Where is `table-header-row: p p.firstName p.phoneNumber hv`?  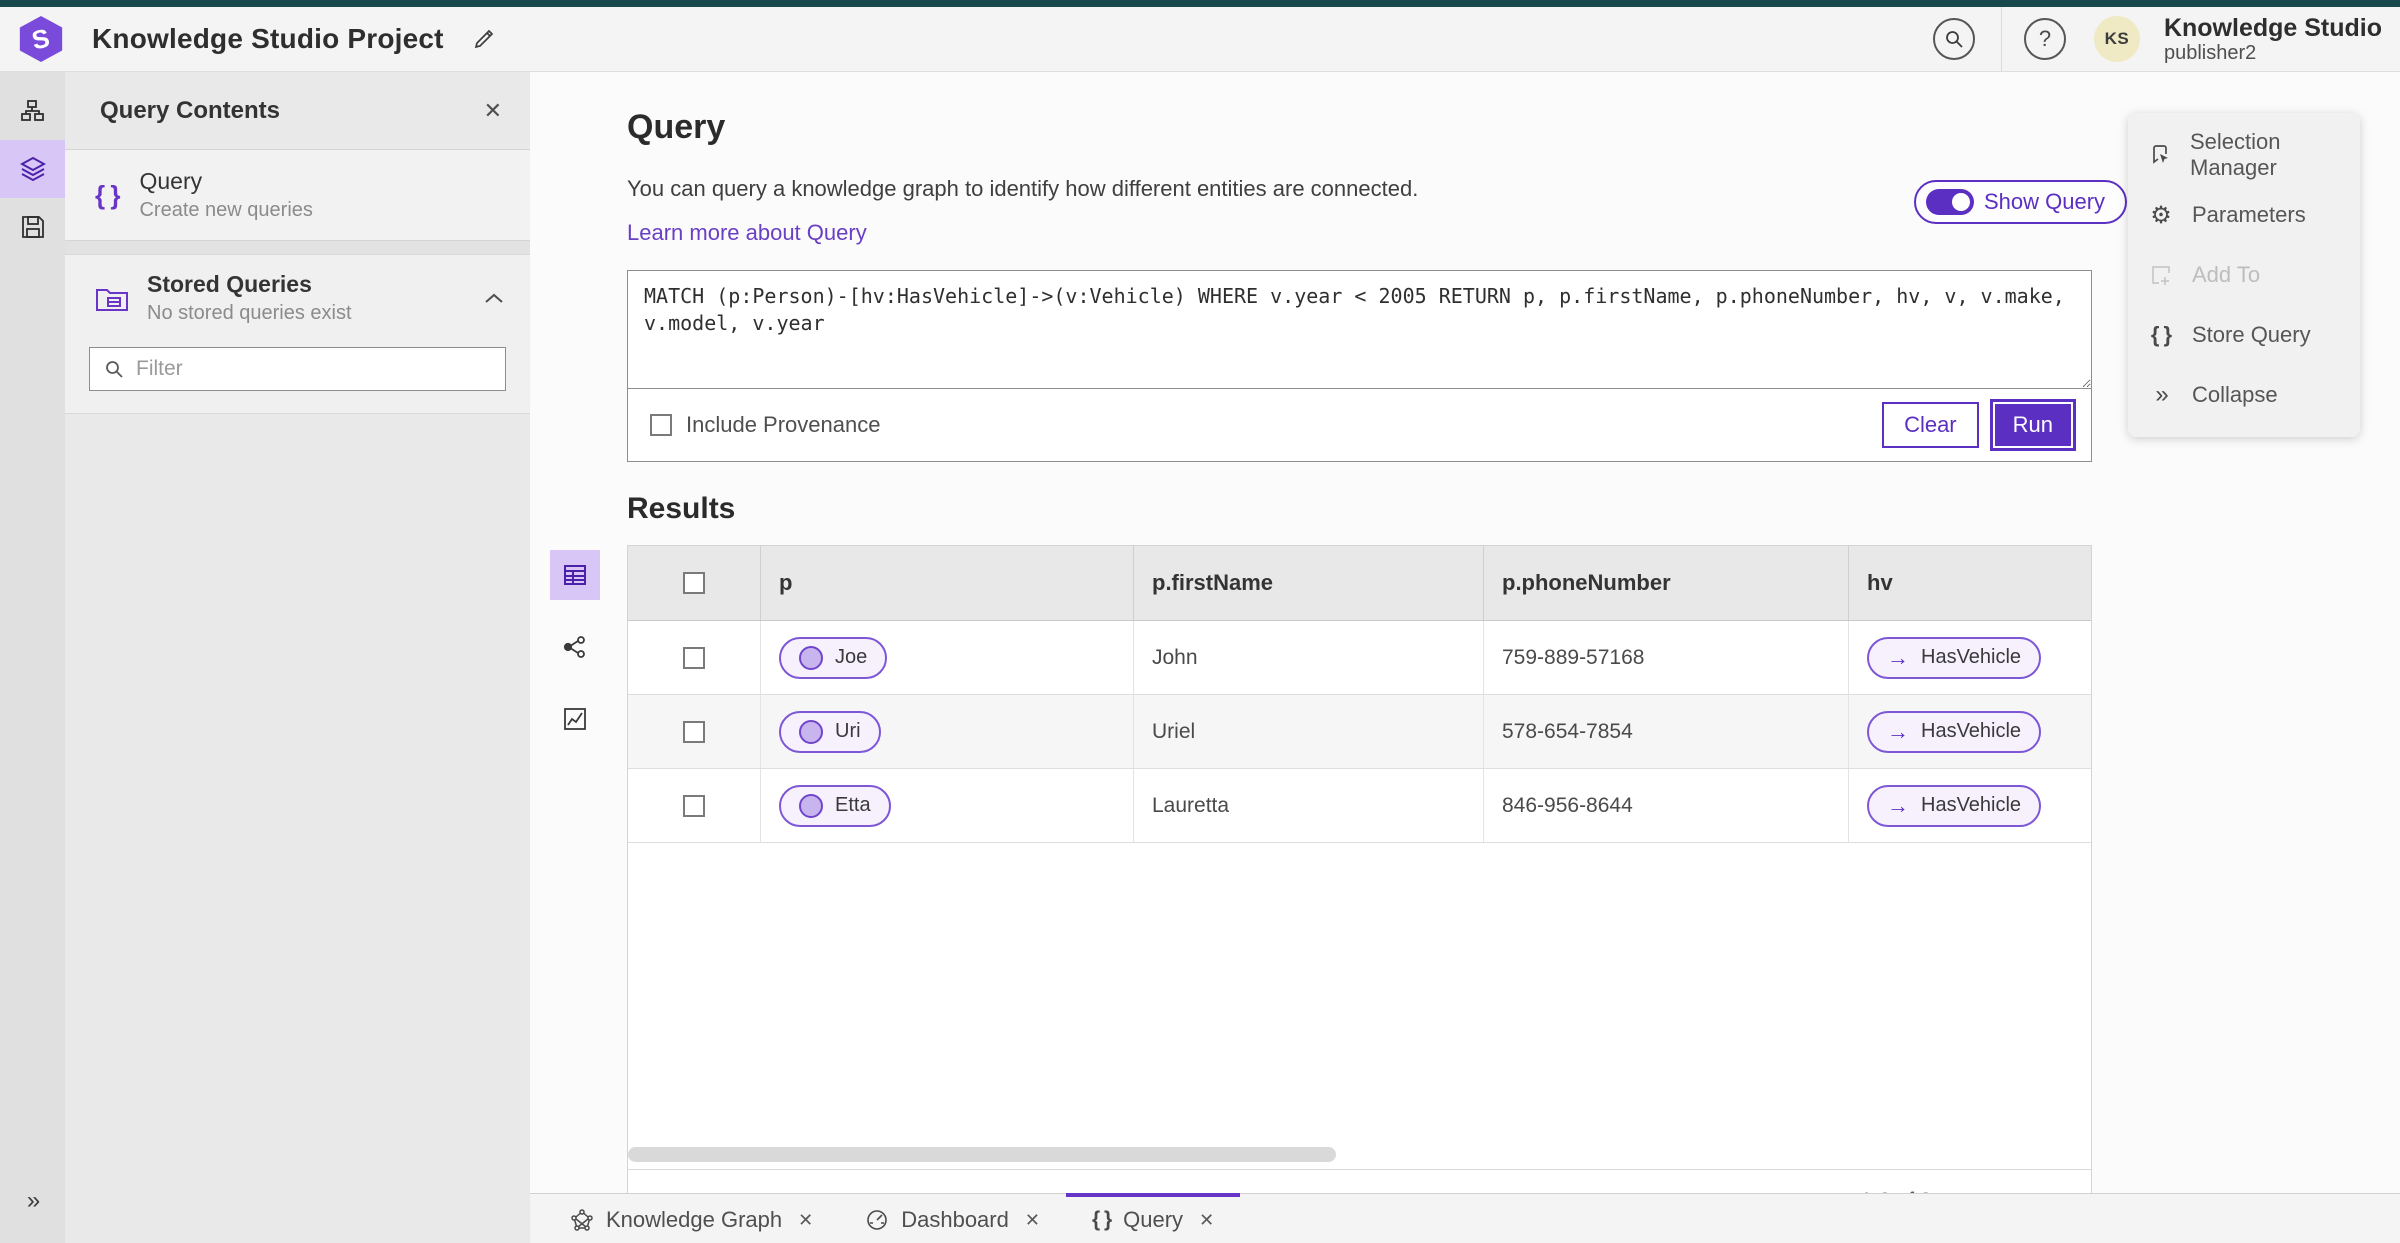 table-header-row: p p.firstName p.phoneNumber hv is located at coordinates (1359, 583).